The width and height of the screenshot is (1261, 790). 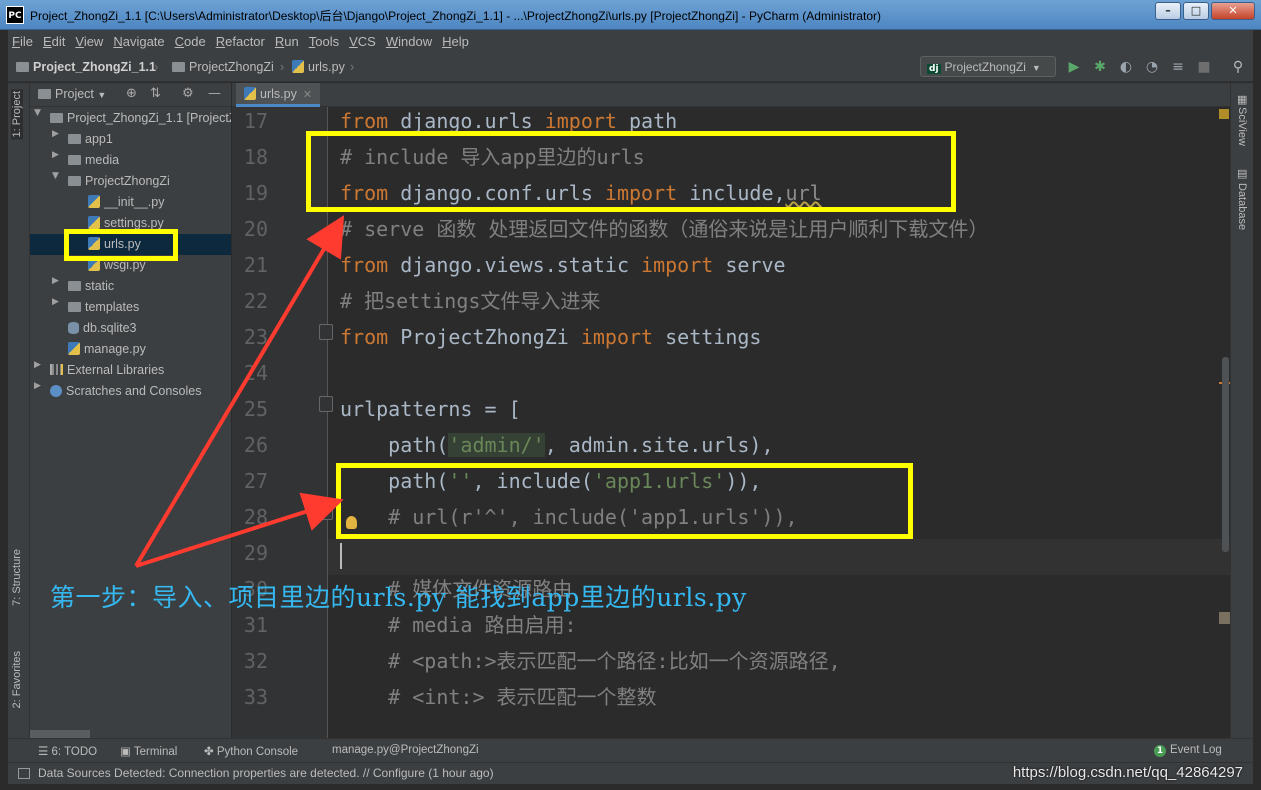 What do you see at coordinates (130, 370) in the screenshot?
I see `tree-item-external-libraries: ▶ External Libraries` at bounding box center [130, 370].